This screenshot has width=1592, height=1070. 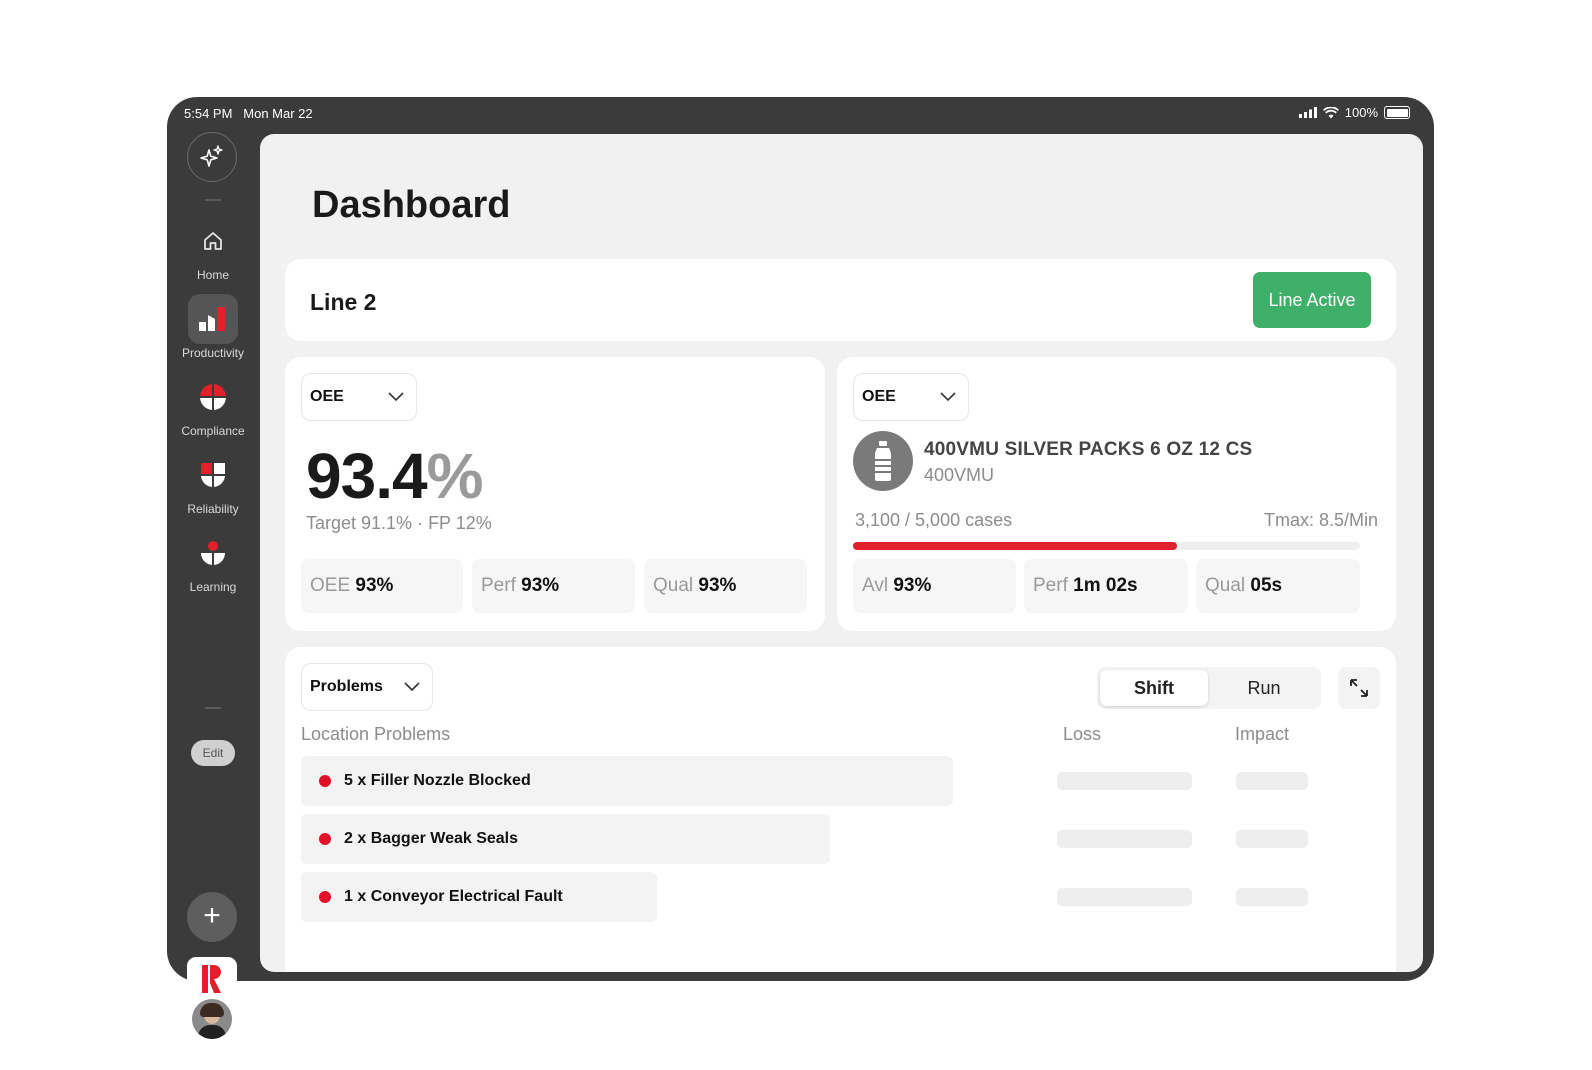 What do you see at coordinates (346, 686) in the screenshot?
I see `dropdown-label: Problems` at bounding box center [346, 686].